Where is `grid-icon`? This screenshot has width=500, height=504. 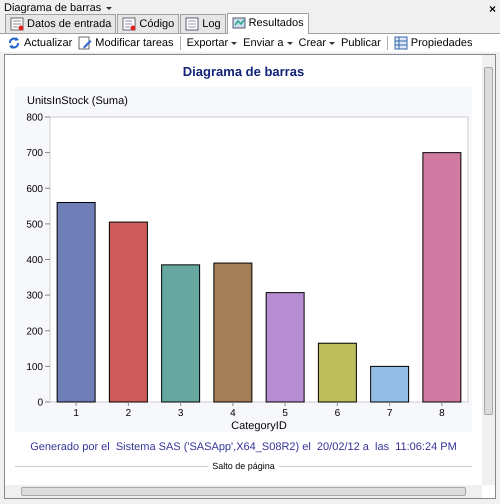 grid-icon is located at coordinates (401, 43).